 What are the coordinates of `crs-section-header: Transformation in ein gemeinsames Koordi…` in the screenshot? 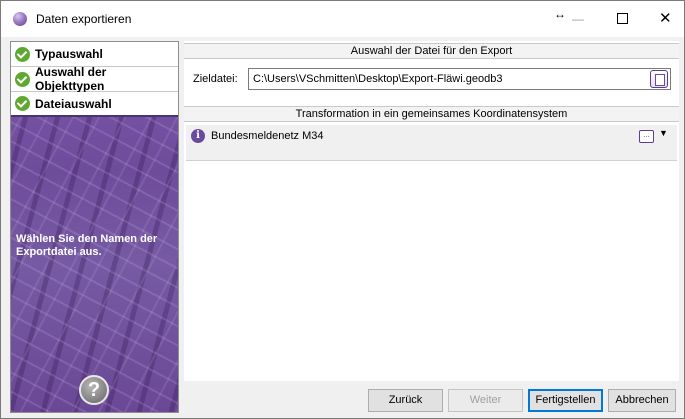 It's located at (431, 114).